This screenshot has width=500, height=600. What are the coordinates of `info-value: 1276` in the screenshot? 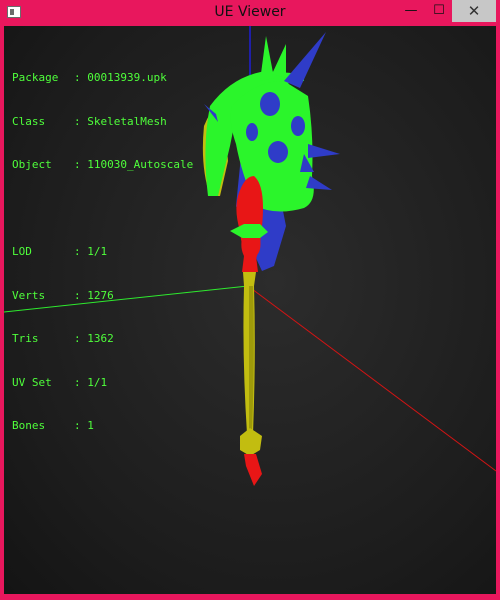 It's located at (100, 295).